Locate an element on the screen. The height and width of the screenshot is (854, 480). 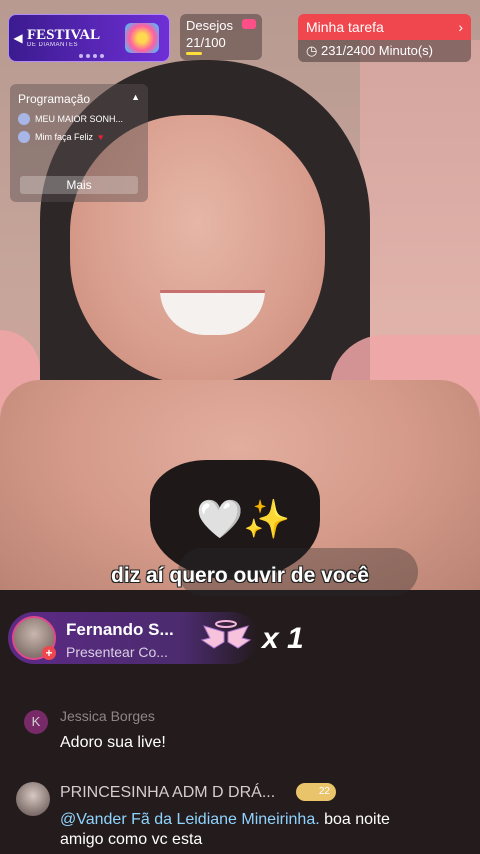
video-caption: diz aí quero ouvir de você is located at coordinates (240, 575).